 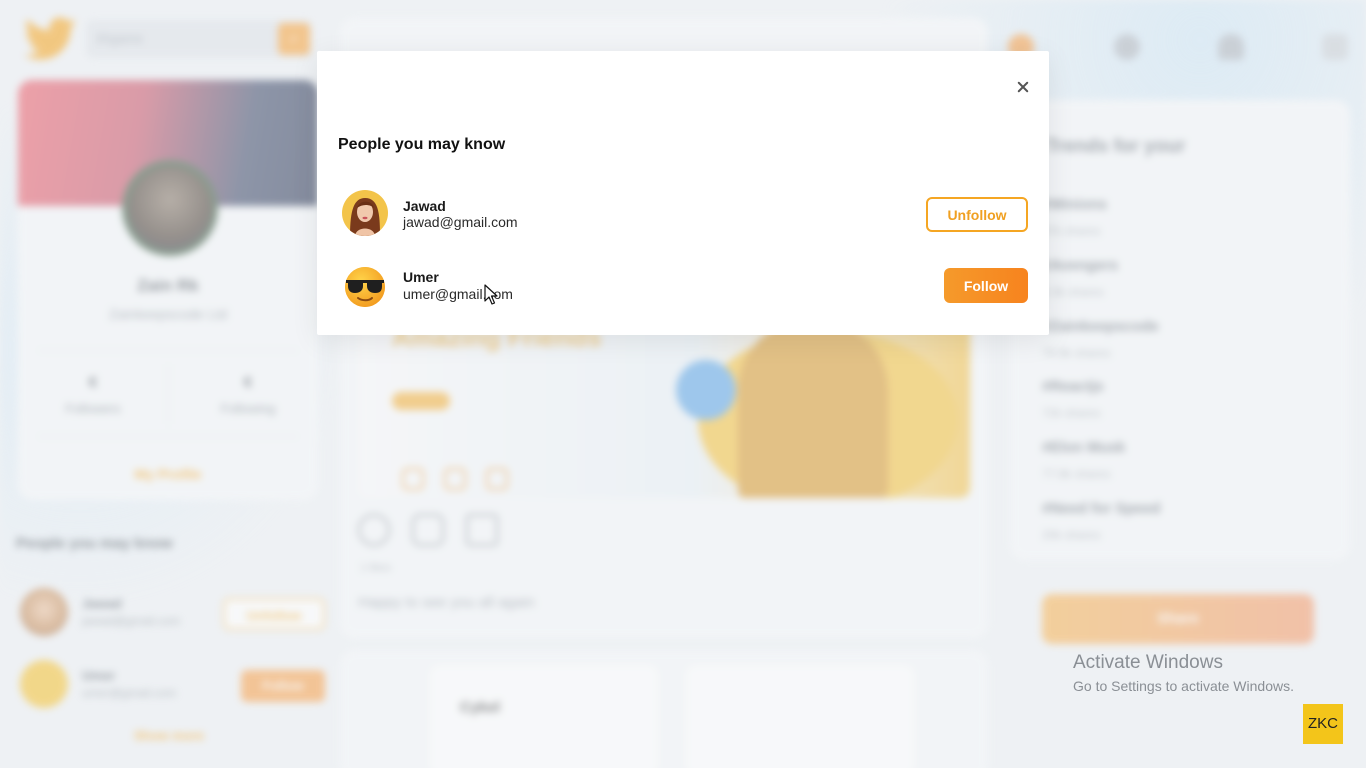 I want to click on list-item: Jawad jawad@gmail.com Unfollow, so click(x=172, y=614).